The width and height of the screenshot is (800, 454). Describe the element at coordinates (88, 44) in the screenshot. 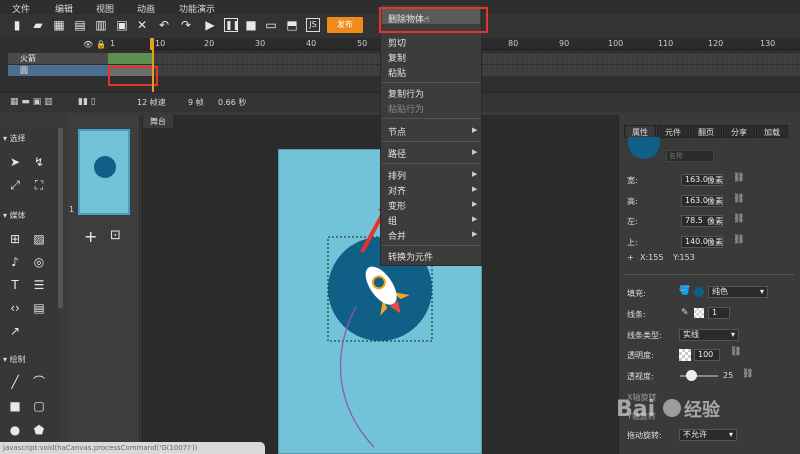

I see `eye-icon: 👁` at that location.